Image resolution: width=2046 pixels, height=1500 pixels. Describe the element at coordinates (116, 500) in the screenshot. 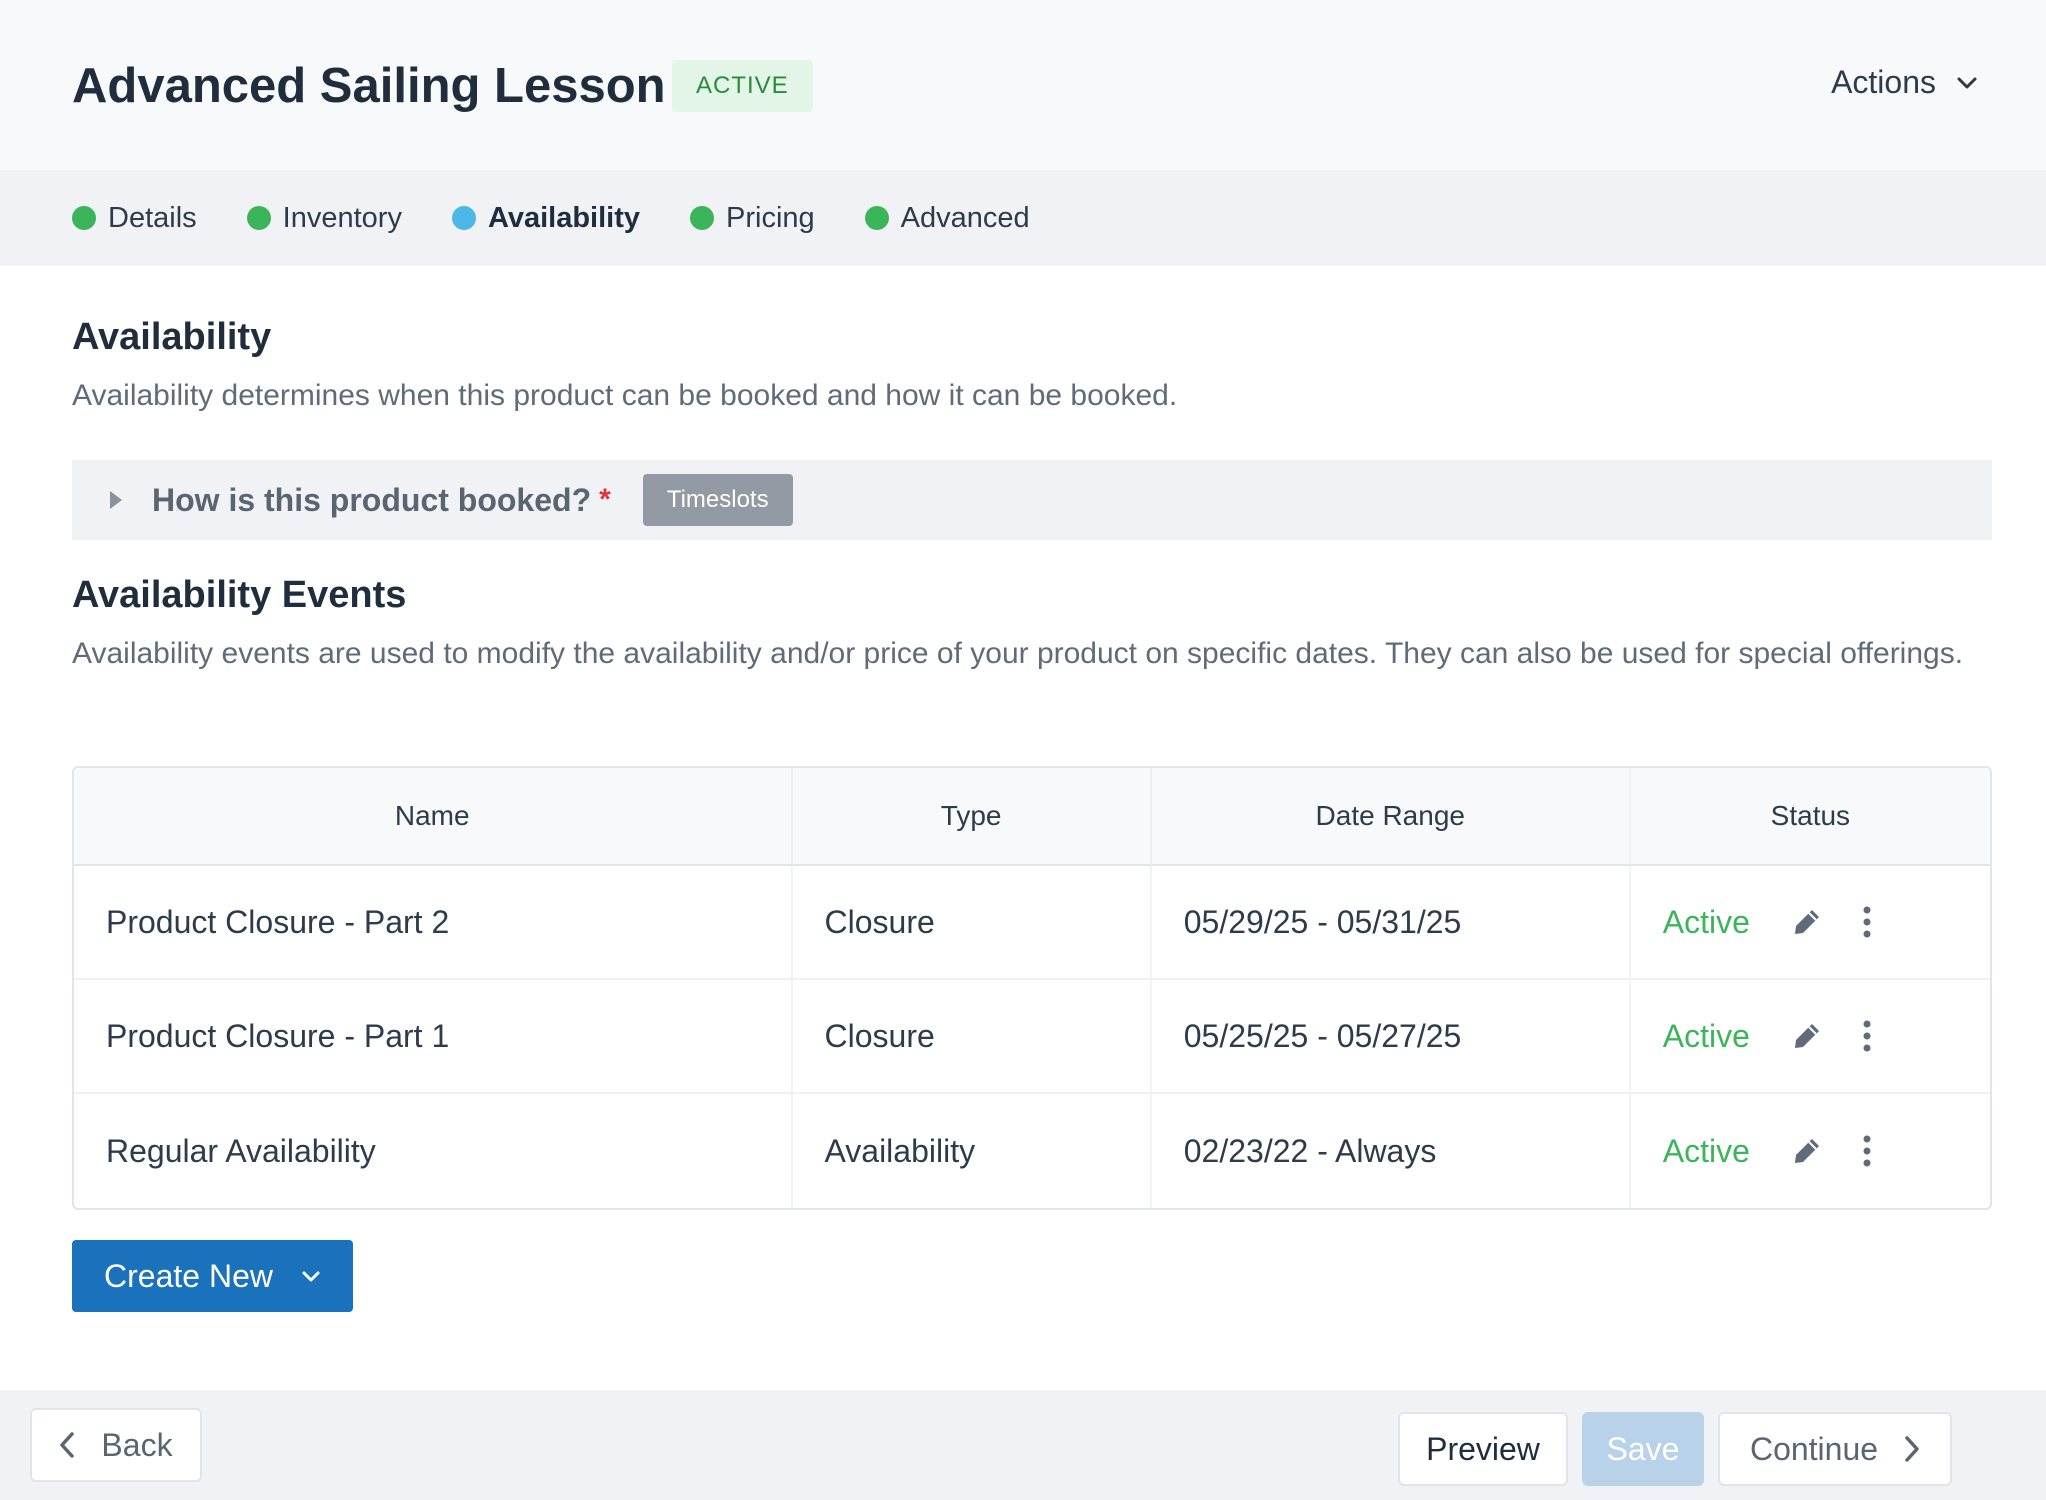

I see `caret-right-icon` at that location.